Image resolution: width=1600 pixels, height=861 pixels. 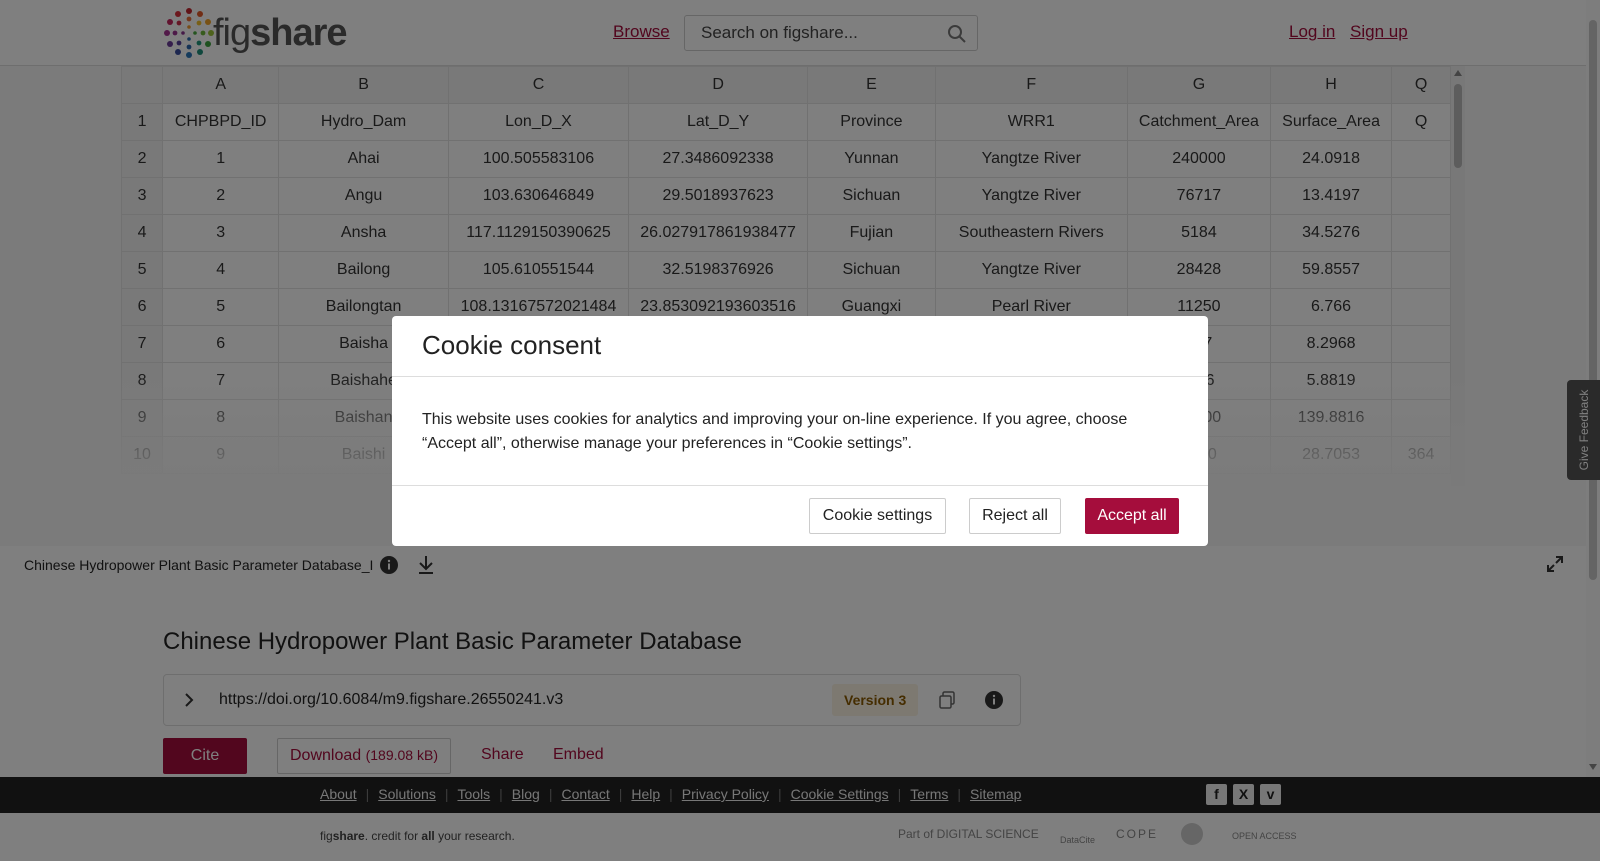 I want to click on cookie-settings-button: Cookie settings, so click(x=877, y=516).